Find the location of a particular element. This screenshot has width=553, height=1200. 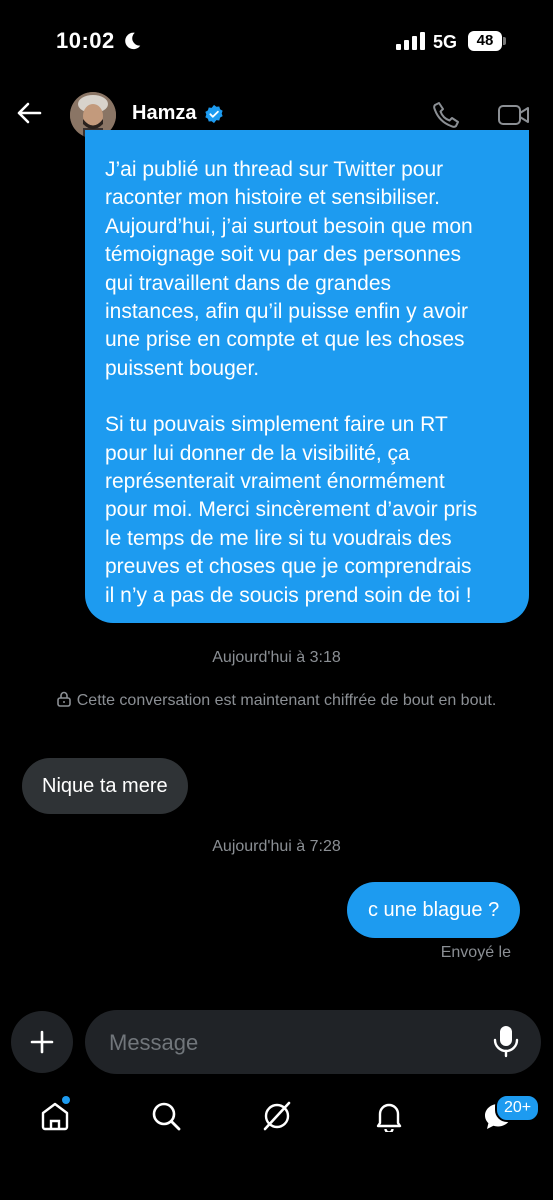

message-input-container is located at coordinates (313, 1043).